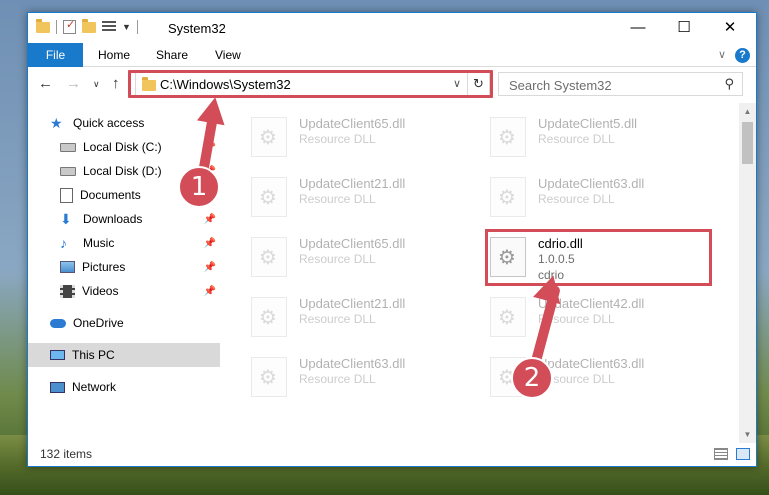 This screenshot has height=495, width=769. What do you see at coordinates (96, 84) in the screenshot?
I see `recent-locations-icon: ∨` at bounding box center [96, 84].